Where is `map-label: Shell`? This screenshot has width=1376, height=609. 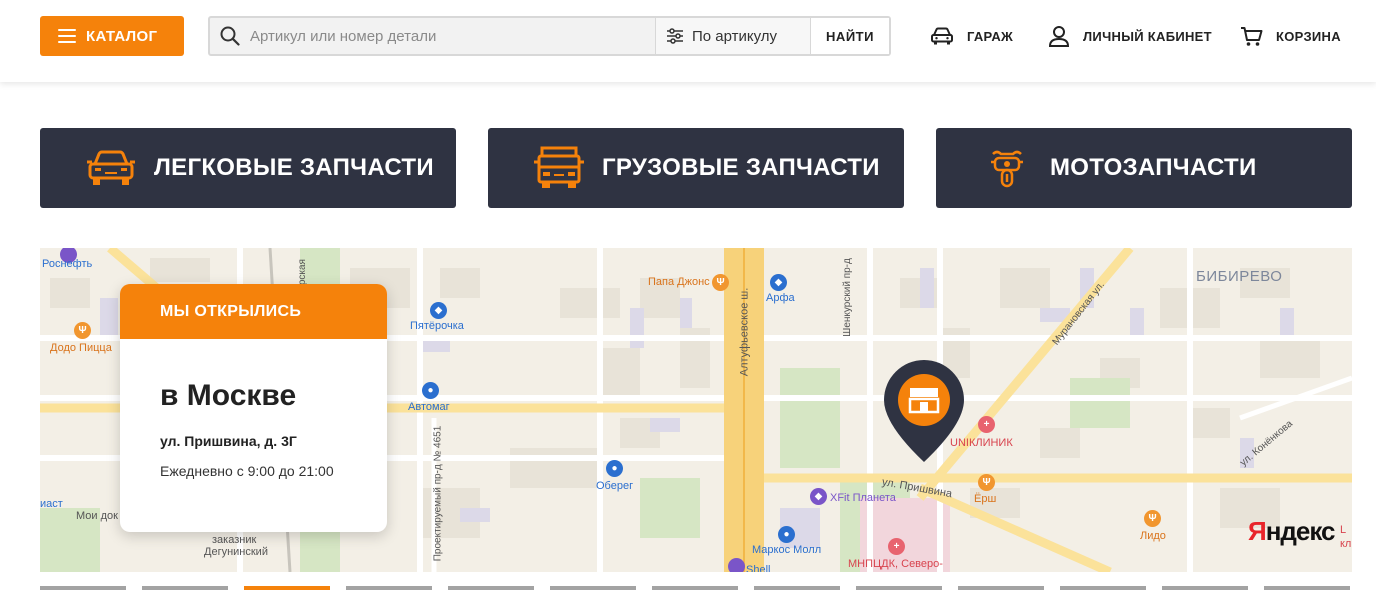 map-label: Shell is located at coordinates (758, 568).